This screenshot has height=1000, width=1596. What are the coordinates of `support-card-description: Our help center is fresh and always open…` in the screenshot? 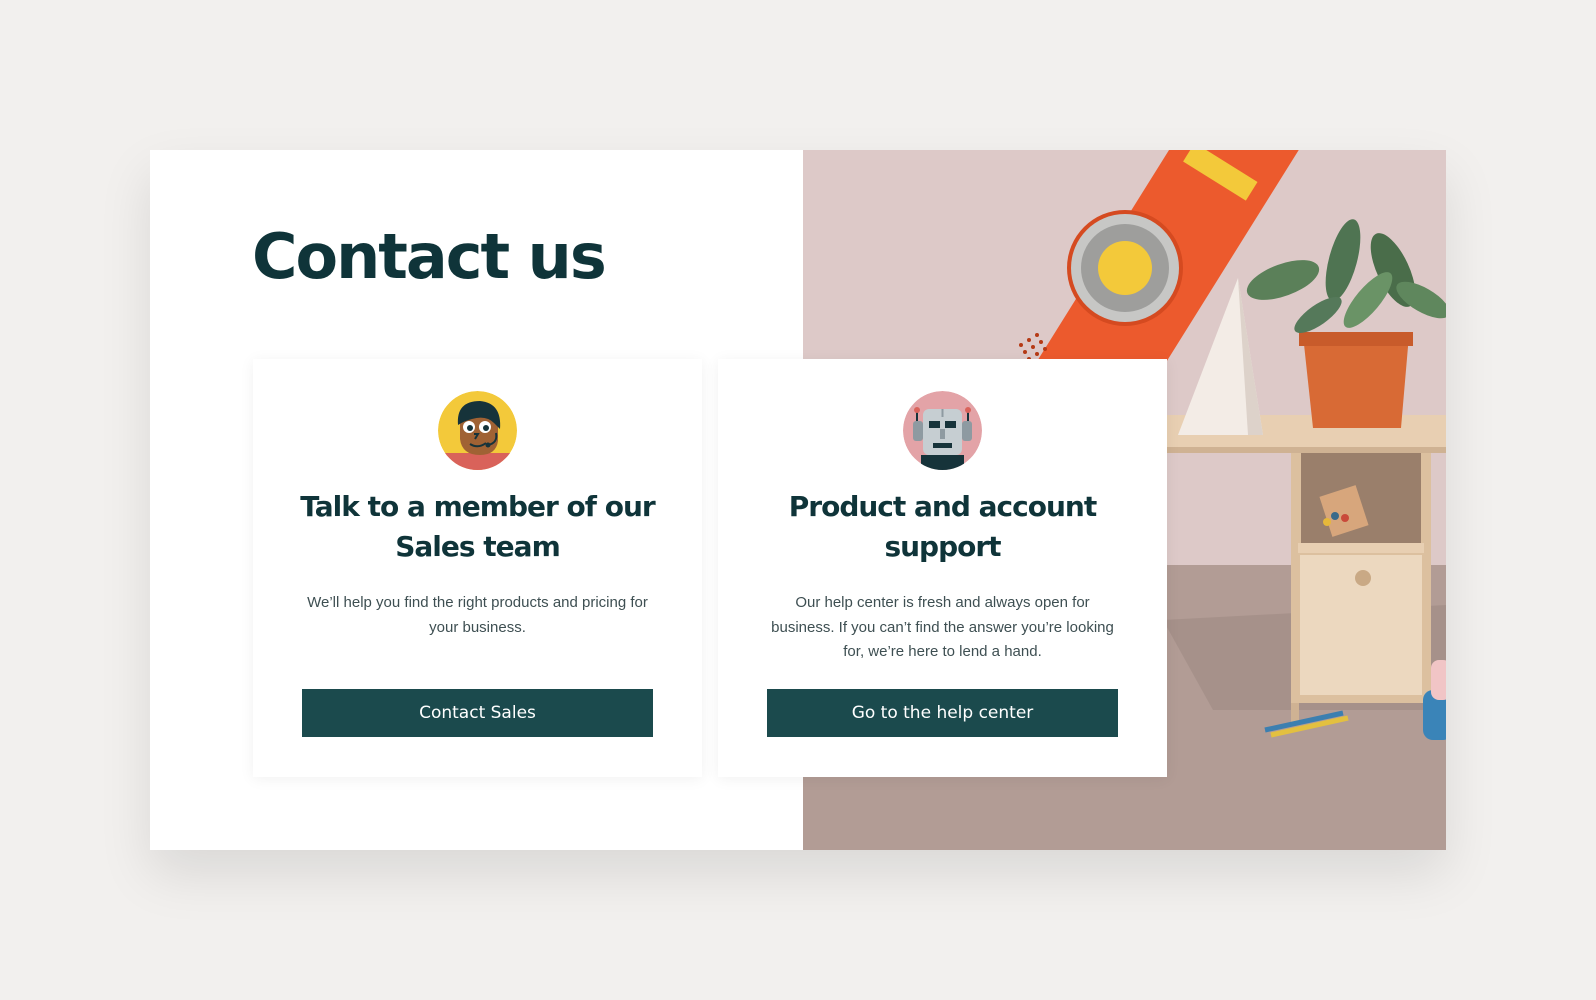 It's located at (942, 627).